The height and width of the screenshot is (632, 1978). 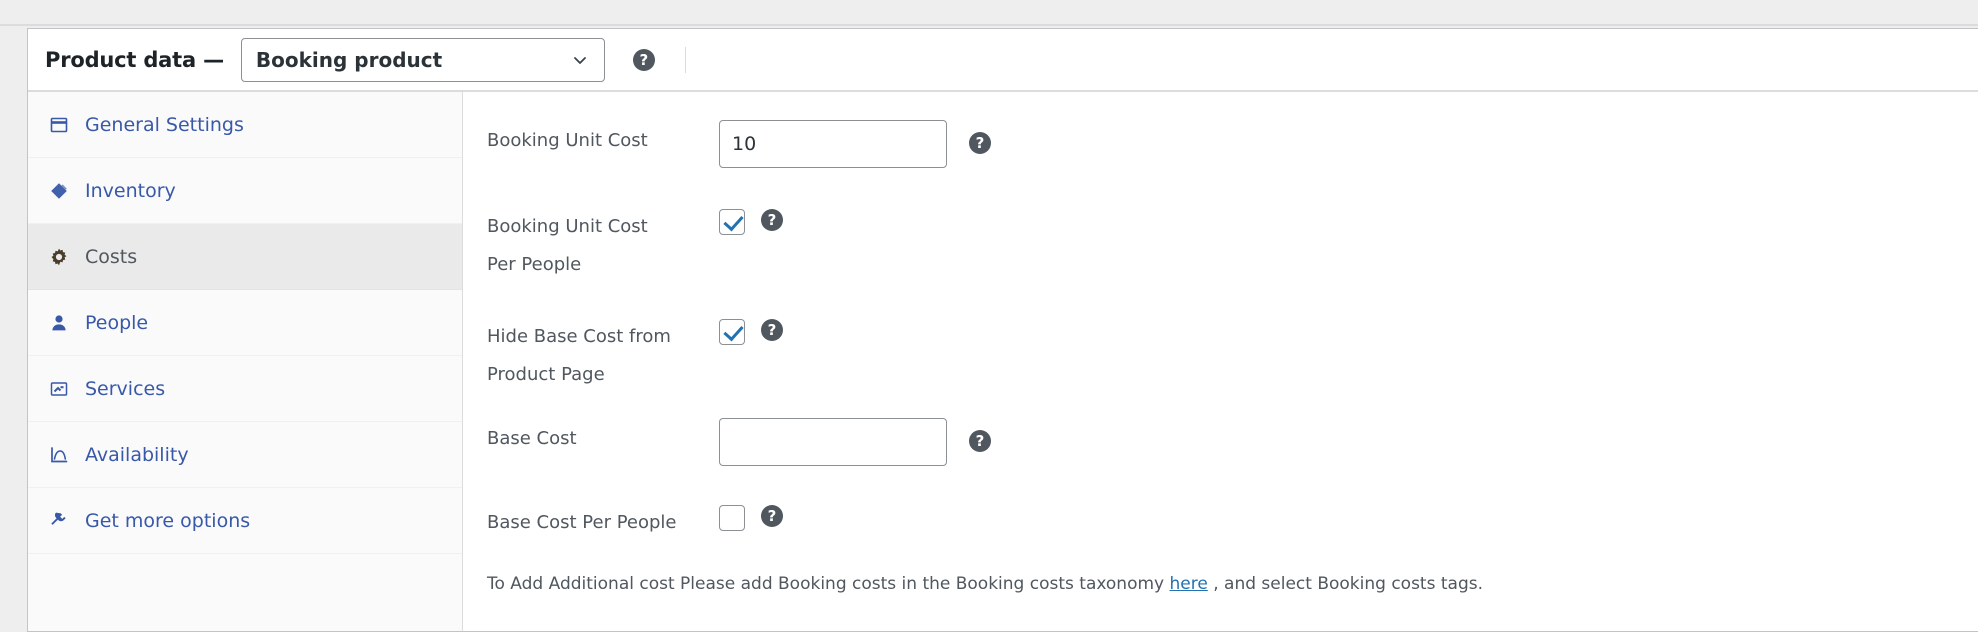 What do you see at coordinates (245, 323) in the screenshot?
I see `sidebar-item-people: People` at bounding box center [245, 323].